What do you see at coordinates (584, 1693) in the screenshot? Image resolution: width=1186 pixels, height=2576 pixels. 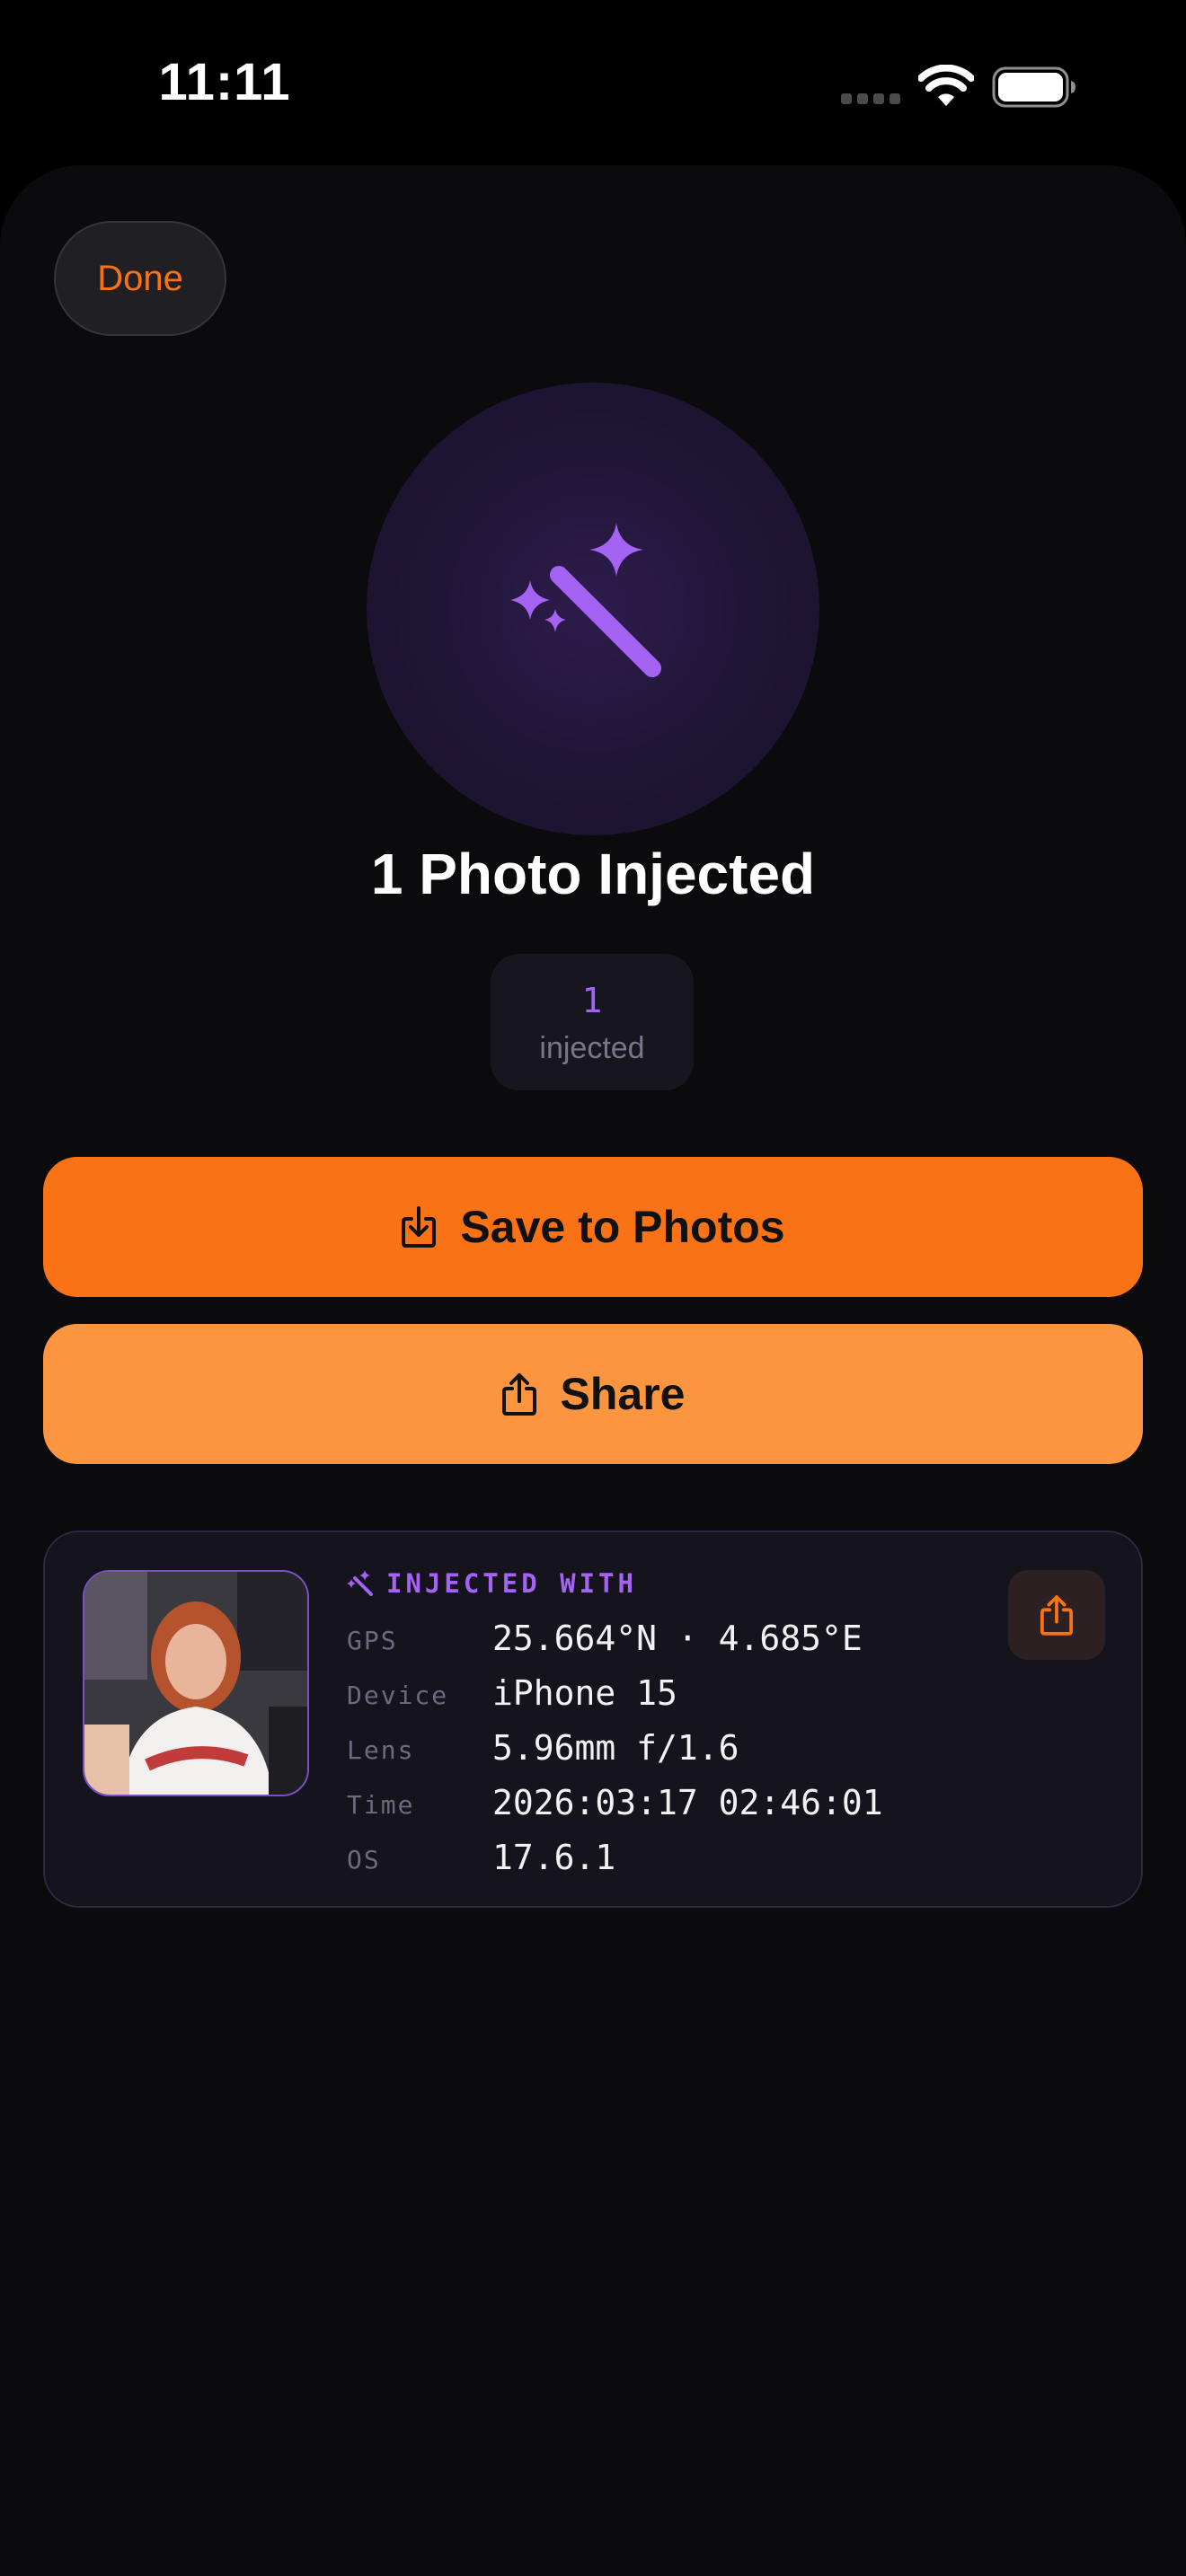 I see `meta-value: iPhone 15` at bounding box center [584, 1693].